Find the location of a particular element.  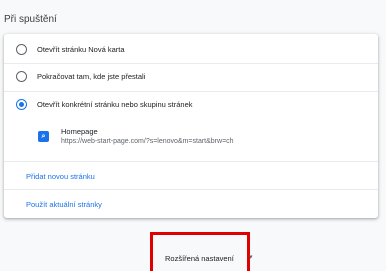

search-icon: ⌕ is located at coordinates (43, 136).